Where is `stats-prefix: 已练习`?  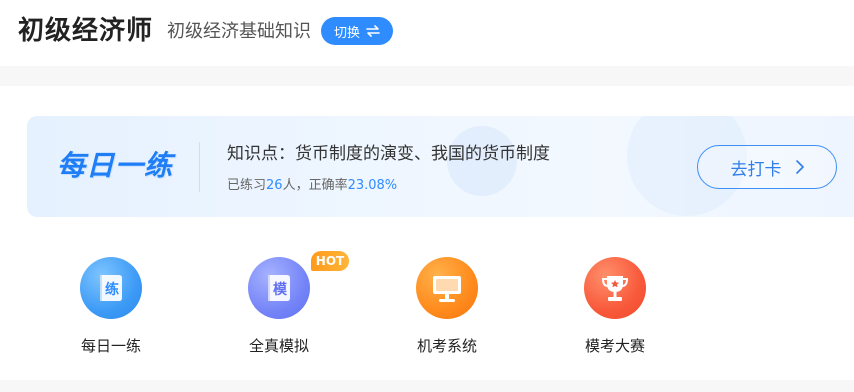 stats-prefix: 已练习 is located at coordinates (247, 185).